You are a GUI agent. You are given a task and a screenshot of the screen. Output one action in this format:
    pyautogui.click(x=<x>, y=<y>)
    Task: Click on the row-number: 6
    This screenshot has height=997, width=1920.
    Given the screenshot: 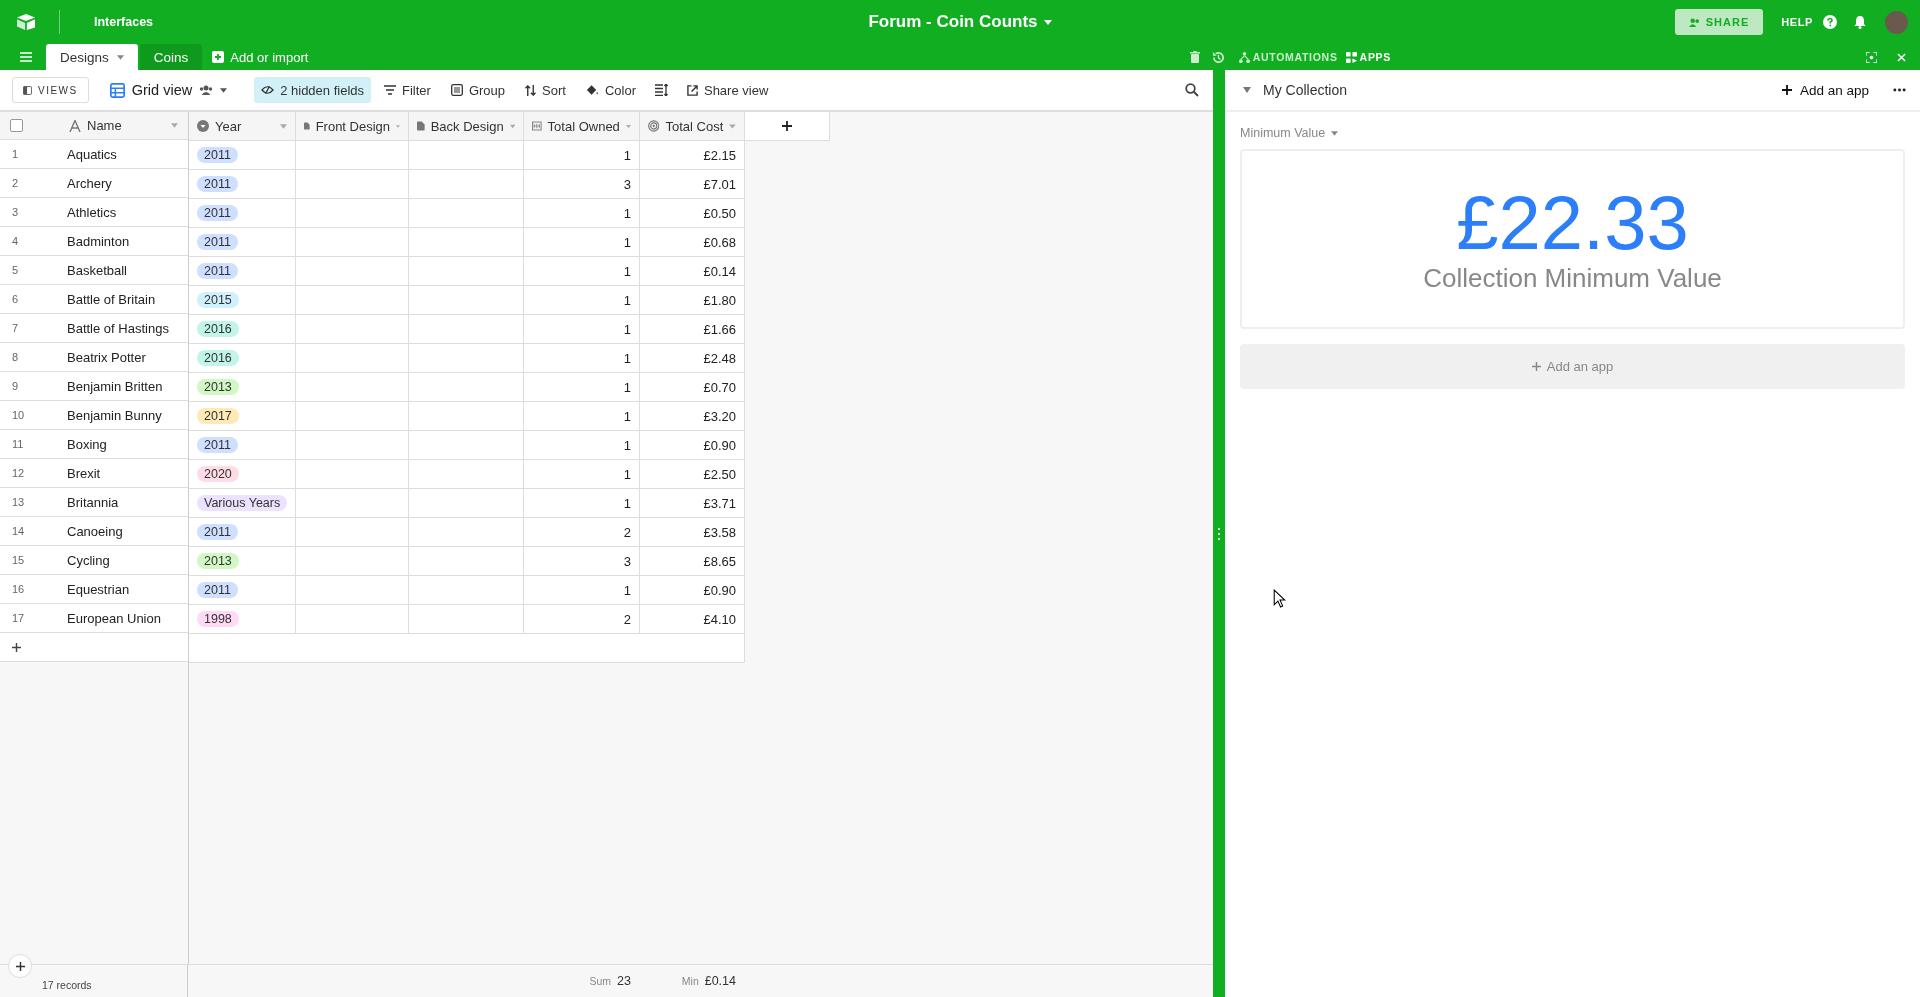 What is the action you would take?
    pyautogui.click(x=15, y=299)
    